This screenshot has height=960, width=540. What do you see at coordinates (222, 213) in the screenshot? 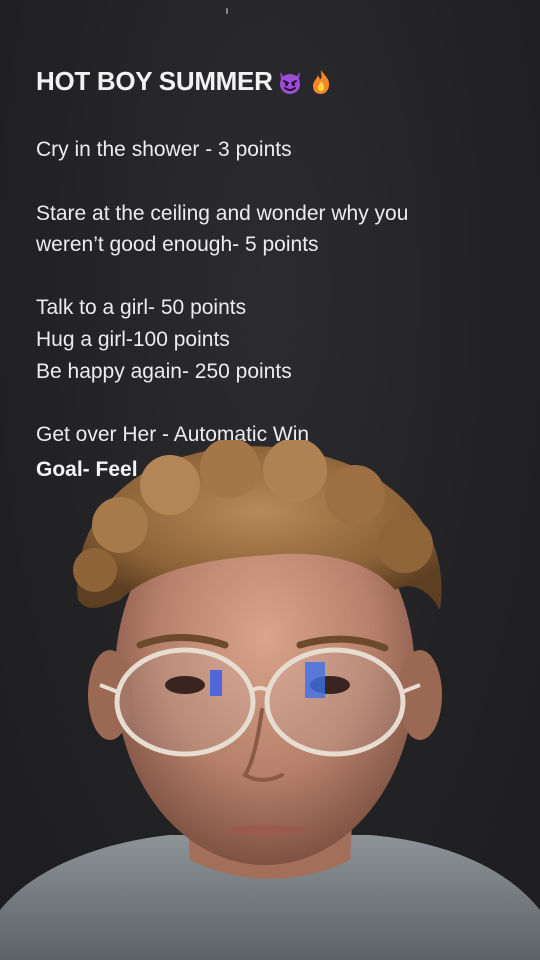
I see `note-line: Stare at the ceiling and wonder why you` at bounding box center [222, 213].